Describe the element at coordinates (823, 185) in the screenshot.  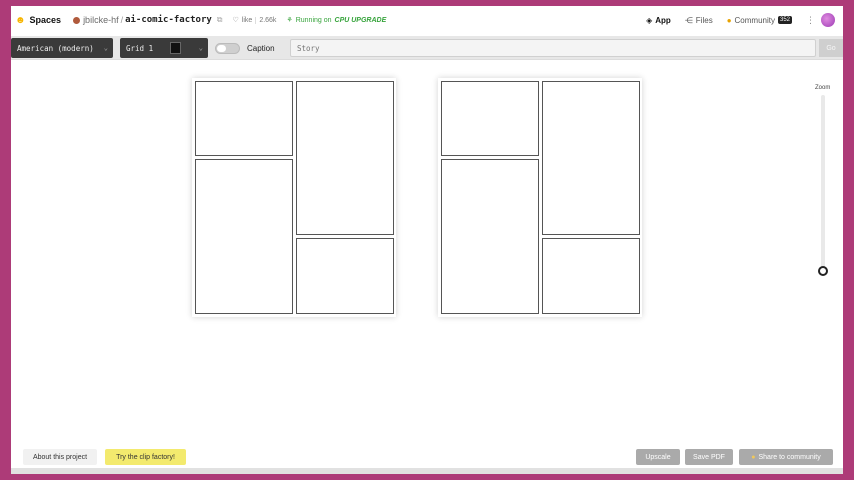
I see `zoom-slider` at that location.